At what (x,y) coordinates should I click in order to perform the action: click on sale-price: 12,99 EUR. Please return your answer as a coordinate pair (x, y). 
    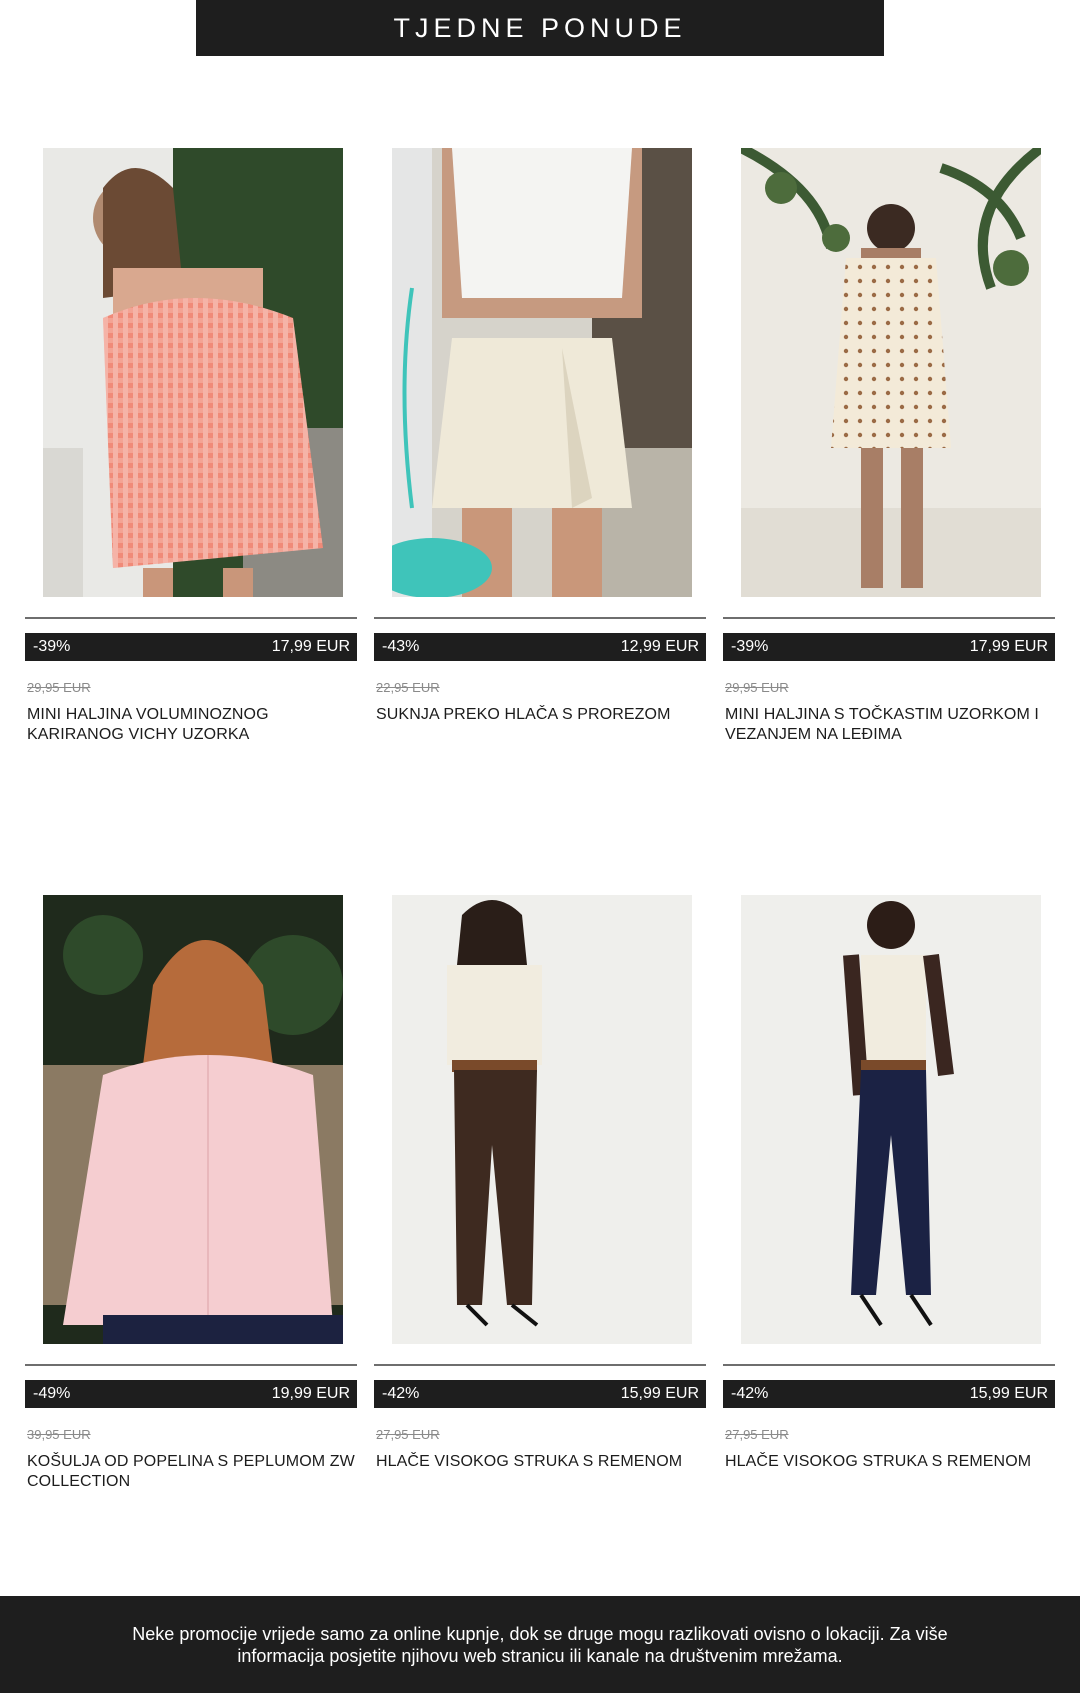
    Looking at the image, I should click on (659, 646).